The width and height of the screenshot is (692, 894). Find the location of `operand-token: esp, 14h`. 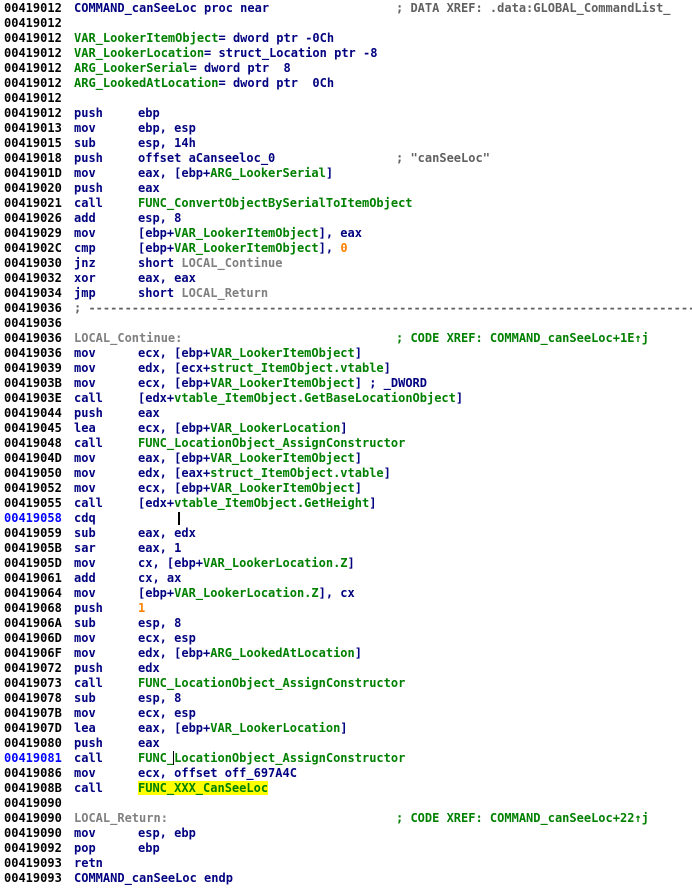

operand-token: esp, 14h is located at coordinates (167, 143).